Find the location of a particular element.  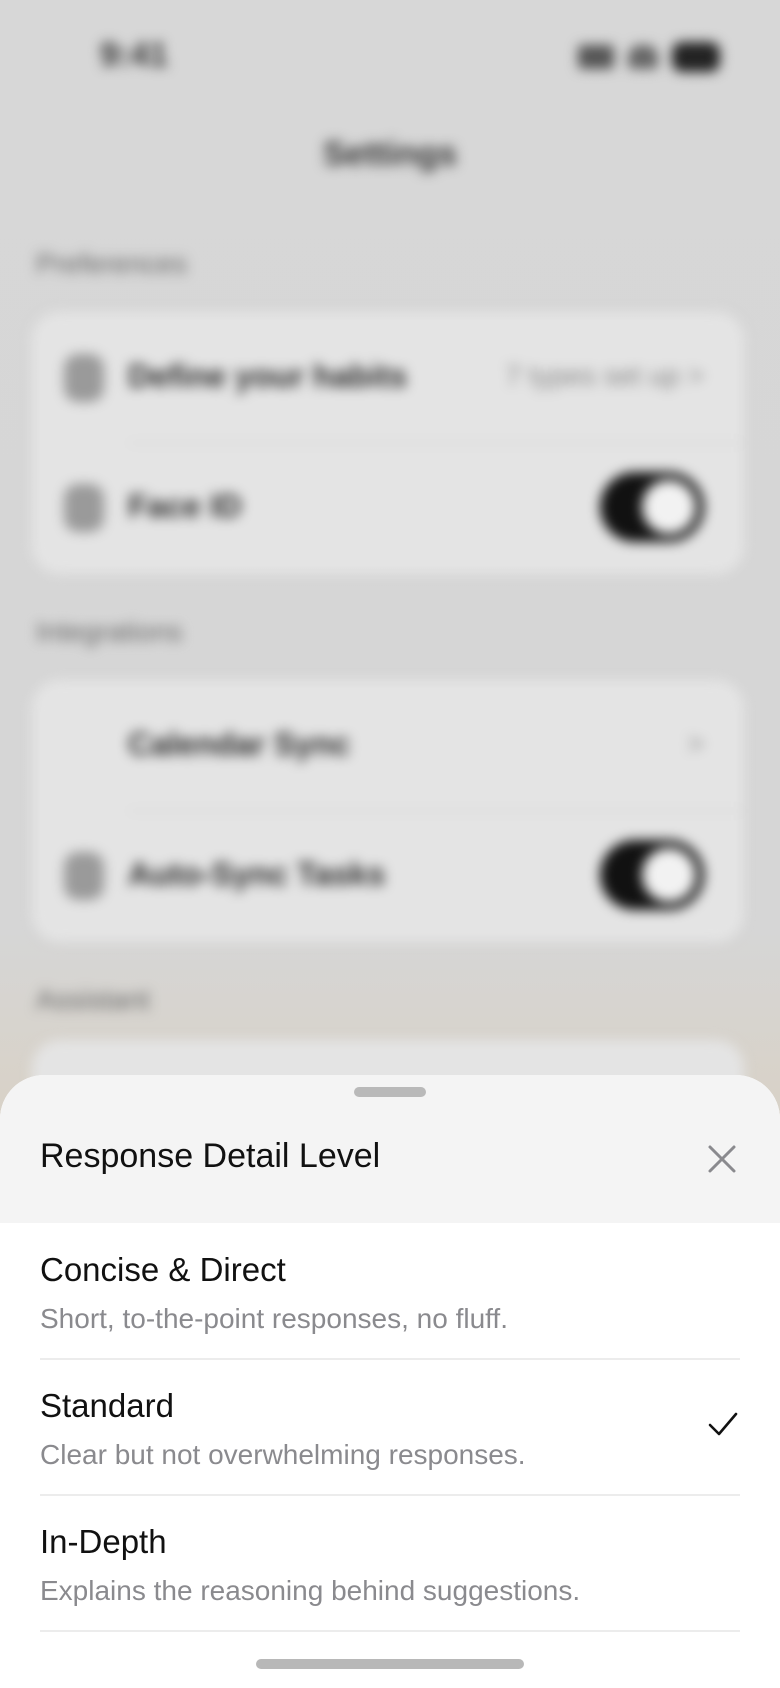

status-bar-time: 9:41 is located at coordinates (134, 55).